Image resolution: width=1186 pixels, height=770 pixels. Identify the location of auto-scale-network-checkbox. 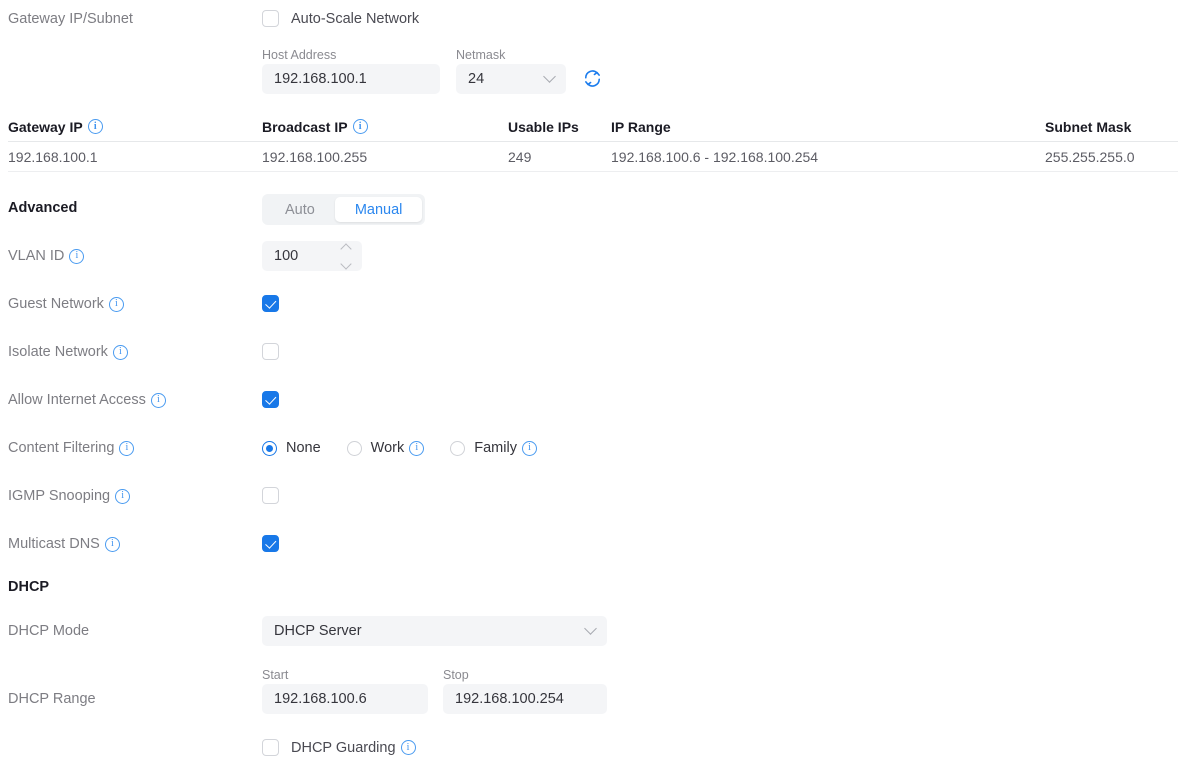
(270, 18).